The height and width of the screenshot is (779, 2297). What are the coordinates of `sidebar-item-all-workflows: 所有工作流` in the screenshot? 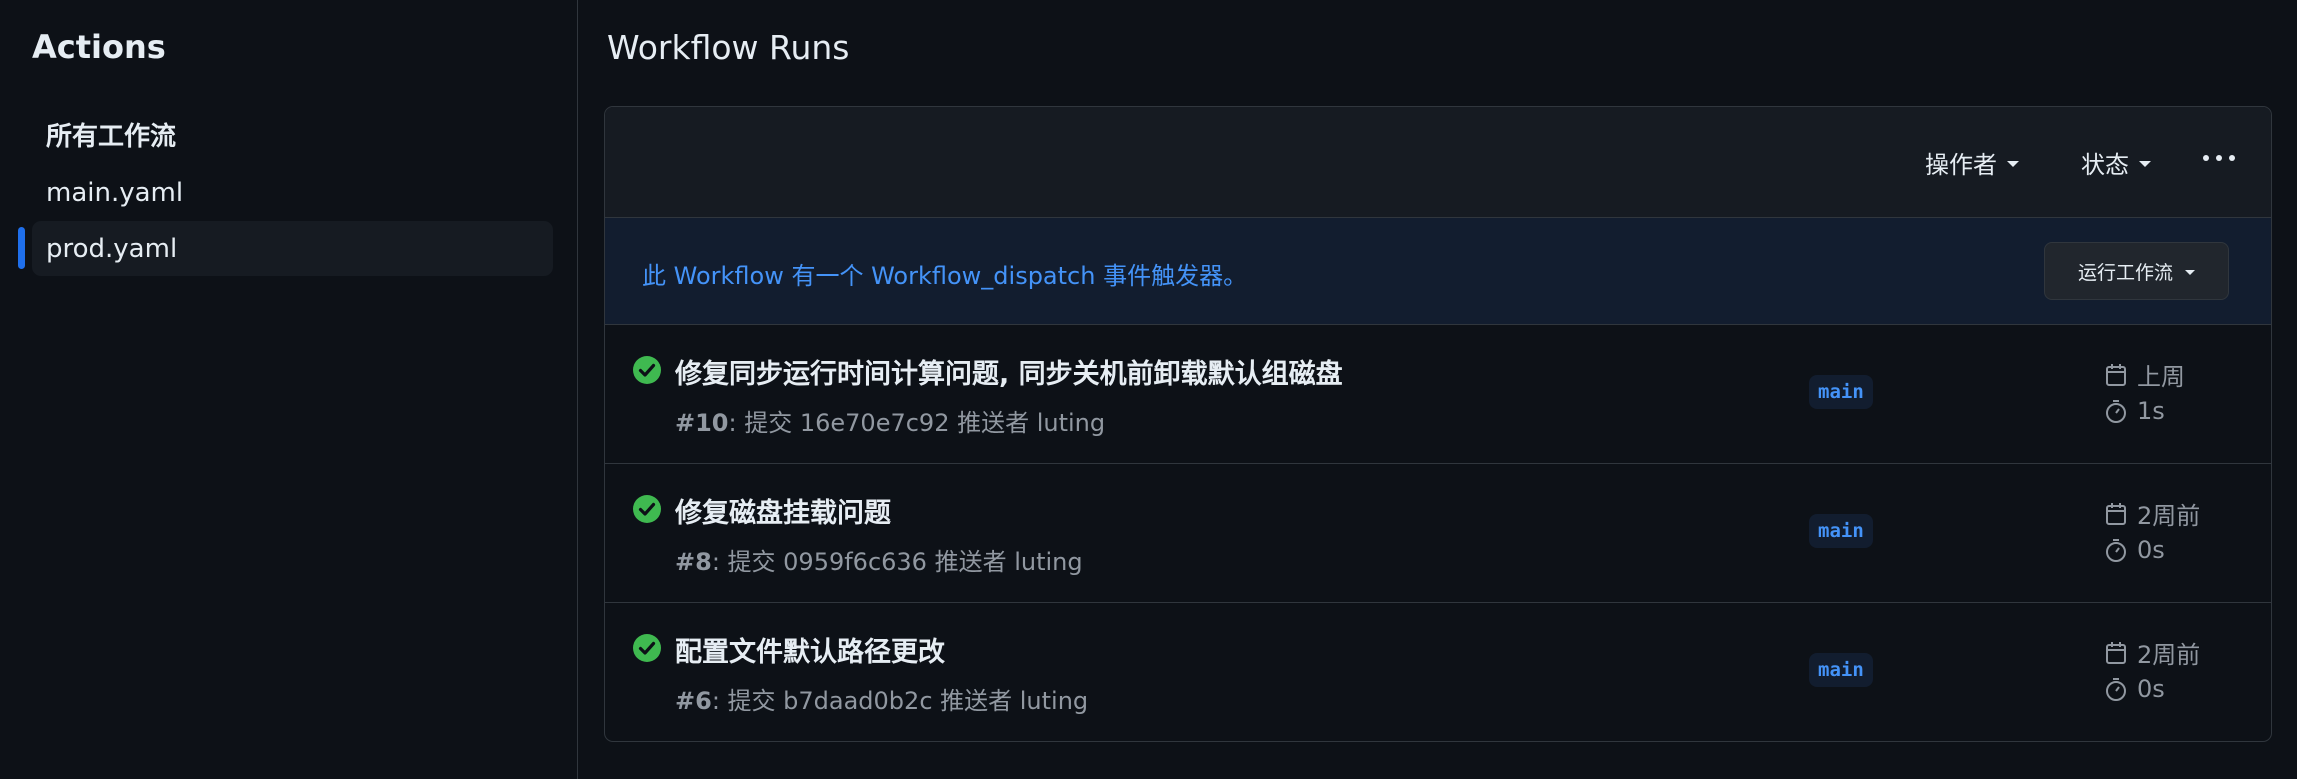 It's located at (292, 134).